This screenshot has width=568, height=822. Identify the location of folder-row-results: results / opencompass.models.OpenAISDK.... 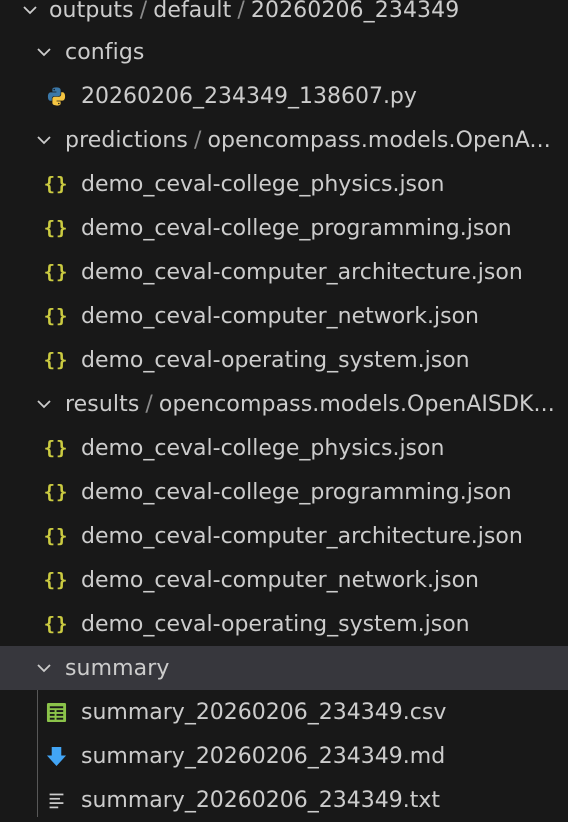
(284, 404).